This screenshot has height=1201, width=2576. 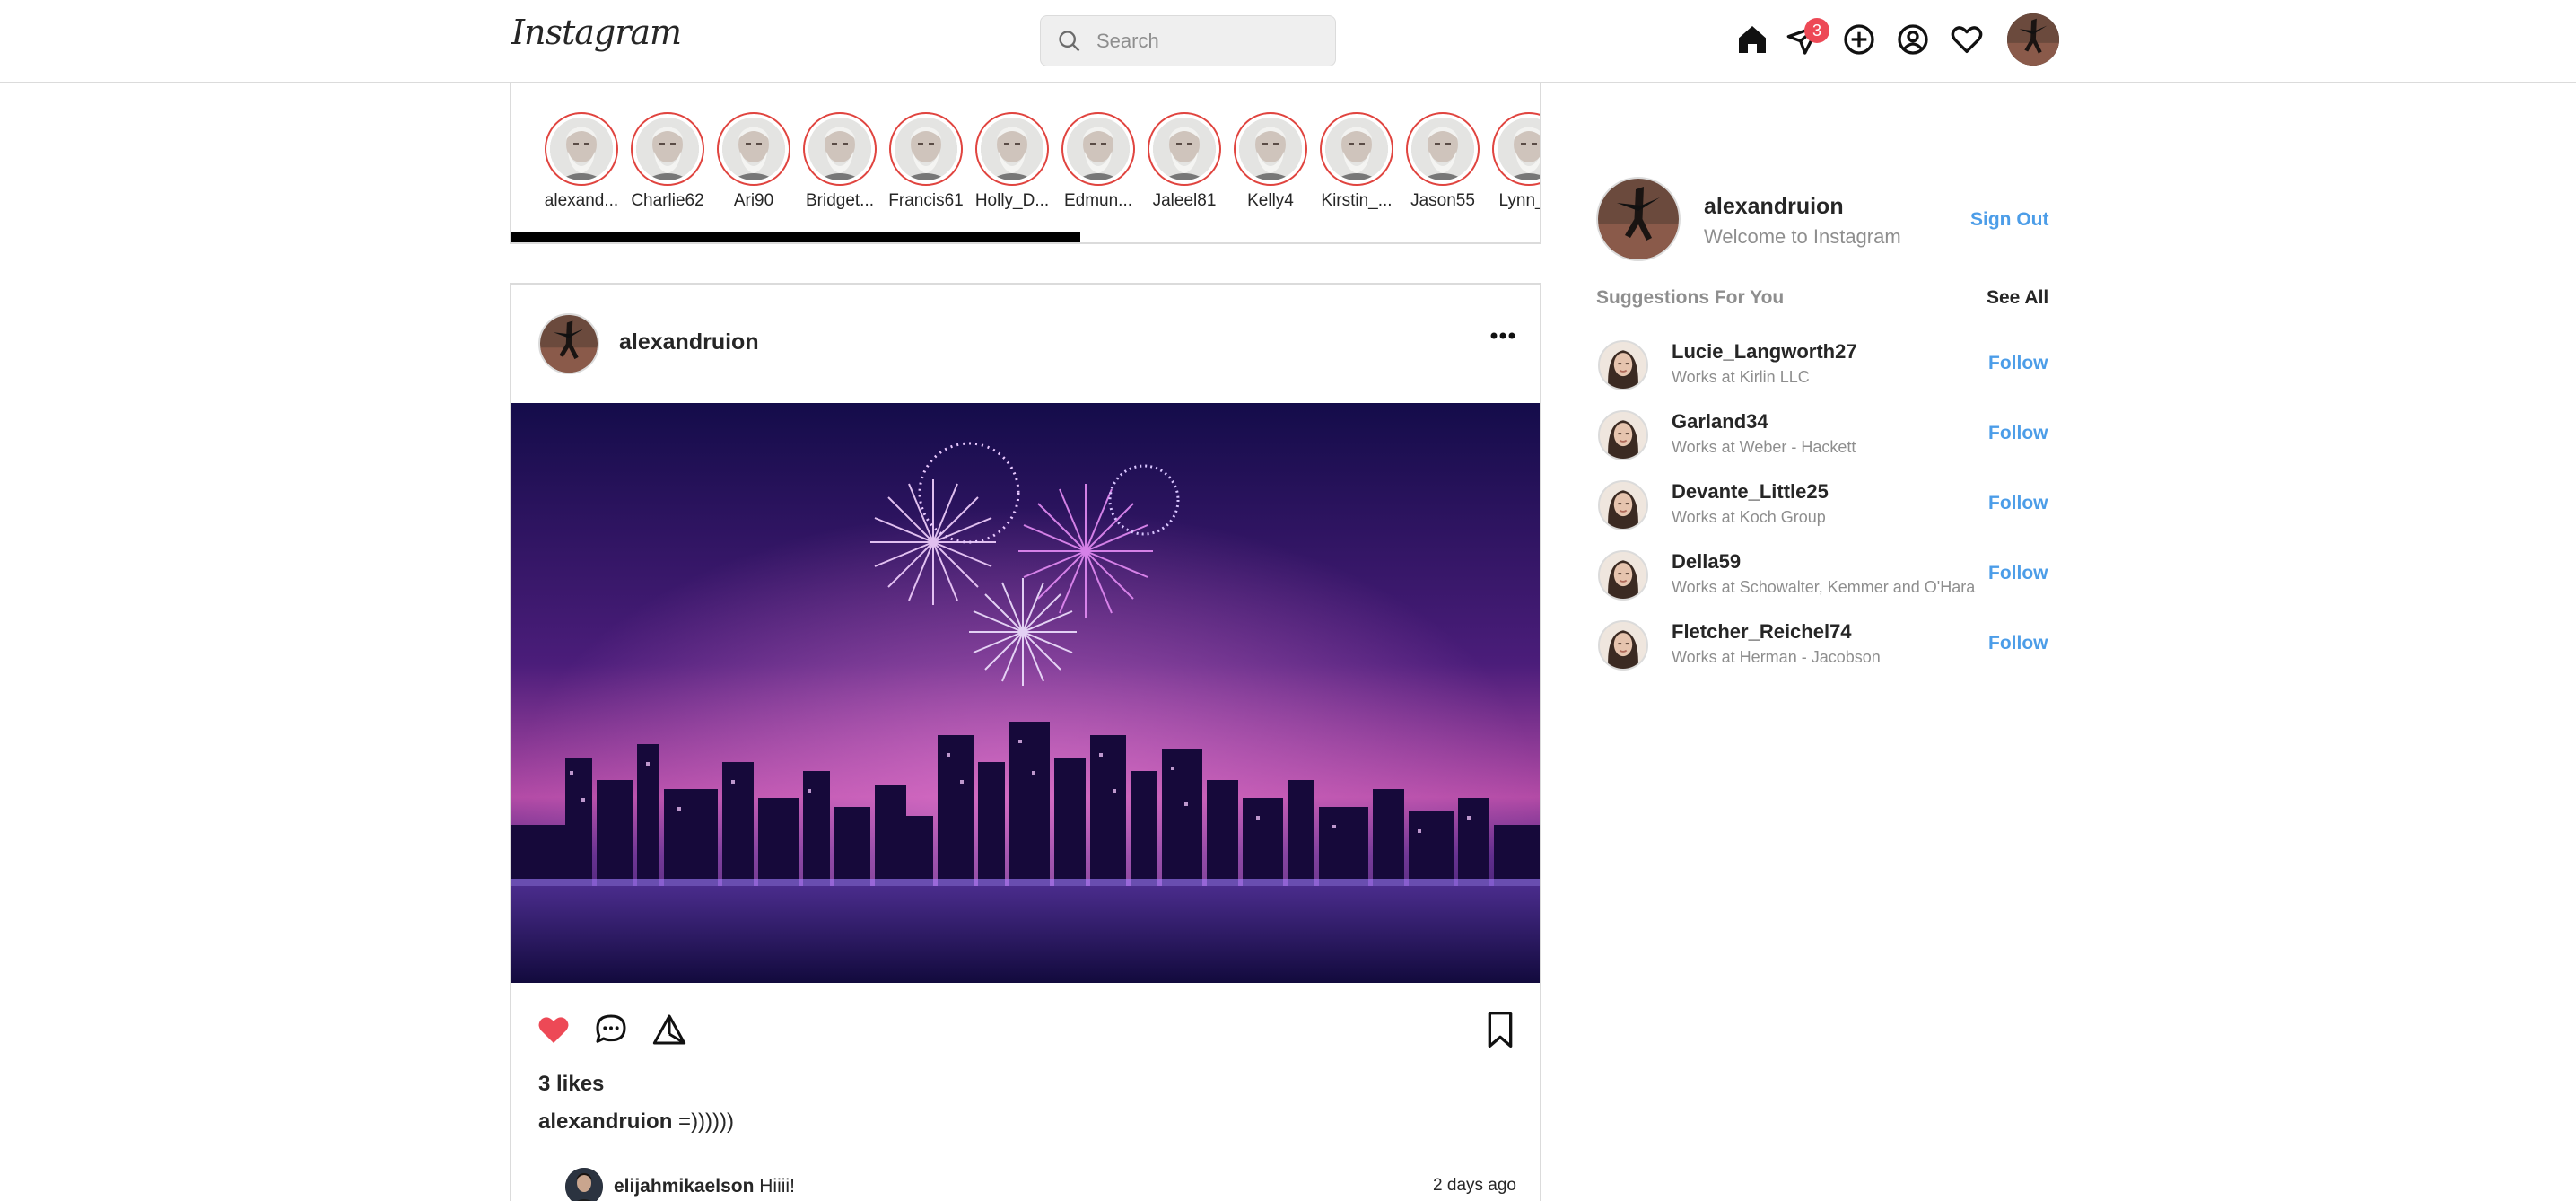 What do you see at coordinates (1502, 335) in the screenshot?
I see `more-options-icon` at bounding box center [1502, 335].